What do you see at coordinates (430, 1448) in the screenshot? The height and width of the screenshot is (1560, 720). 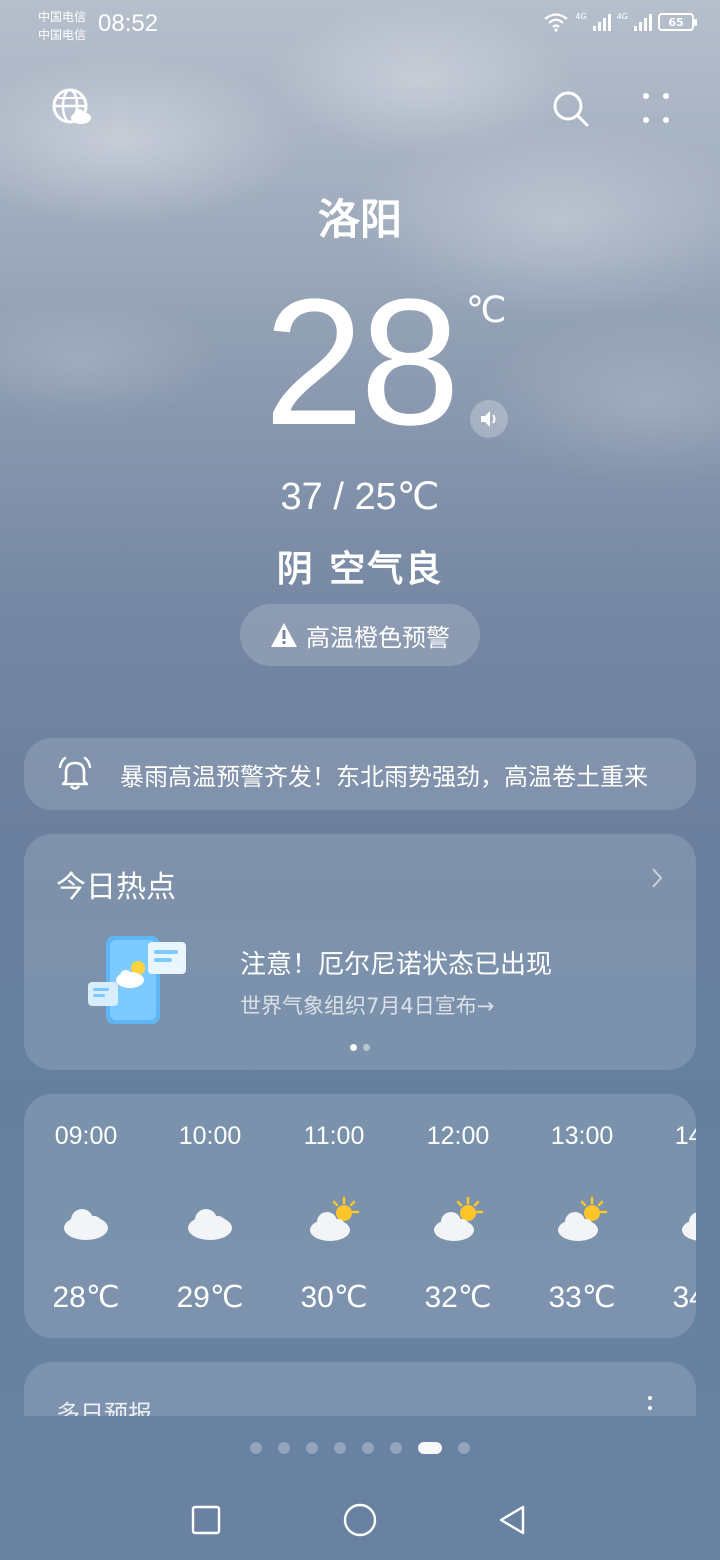 I see `page-dot-active` at bounding box center [430, 1448].